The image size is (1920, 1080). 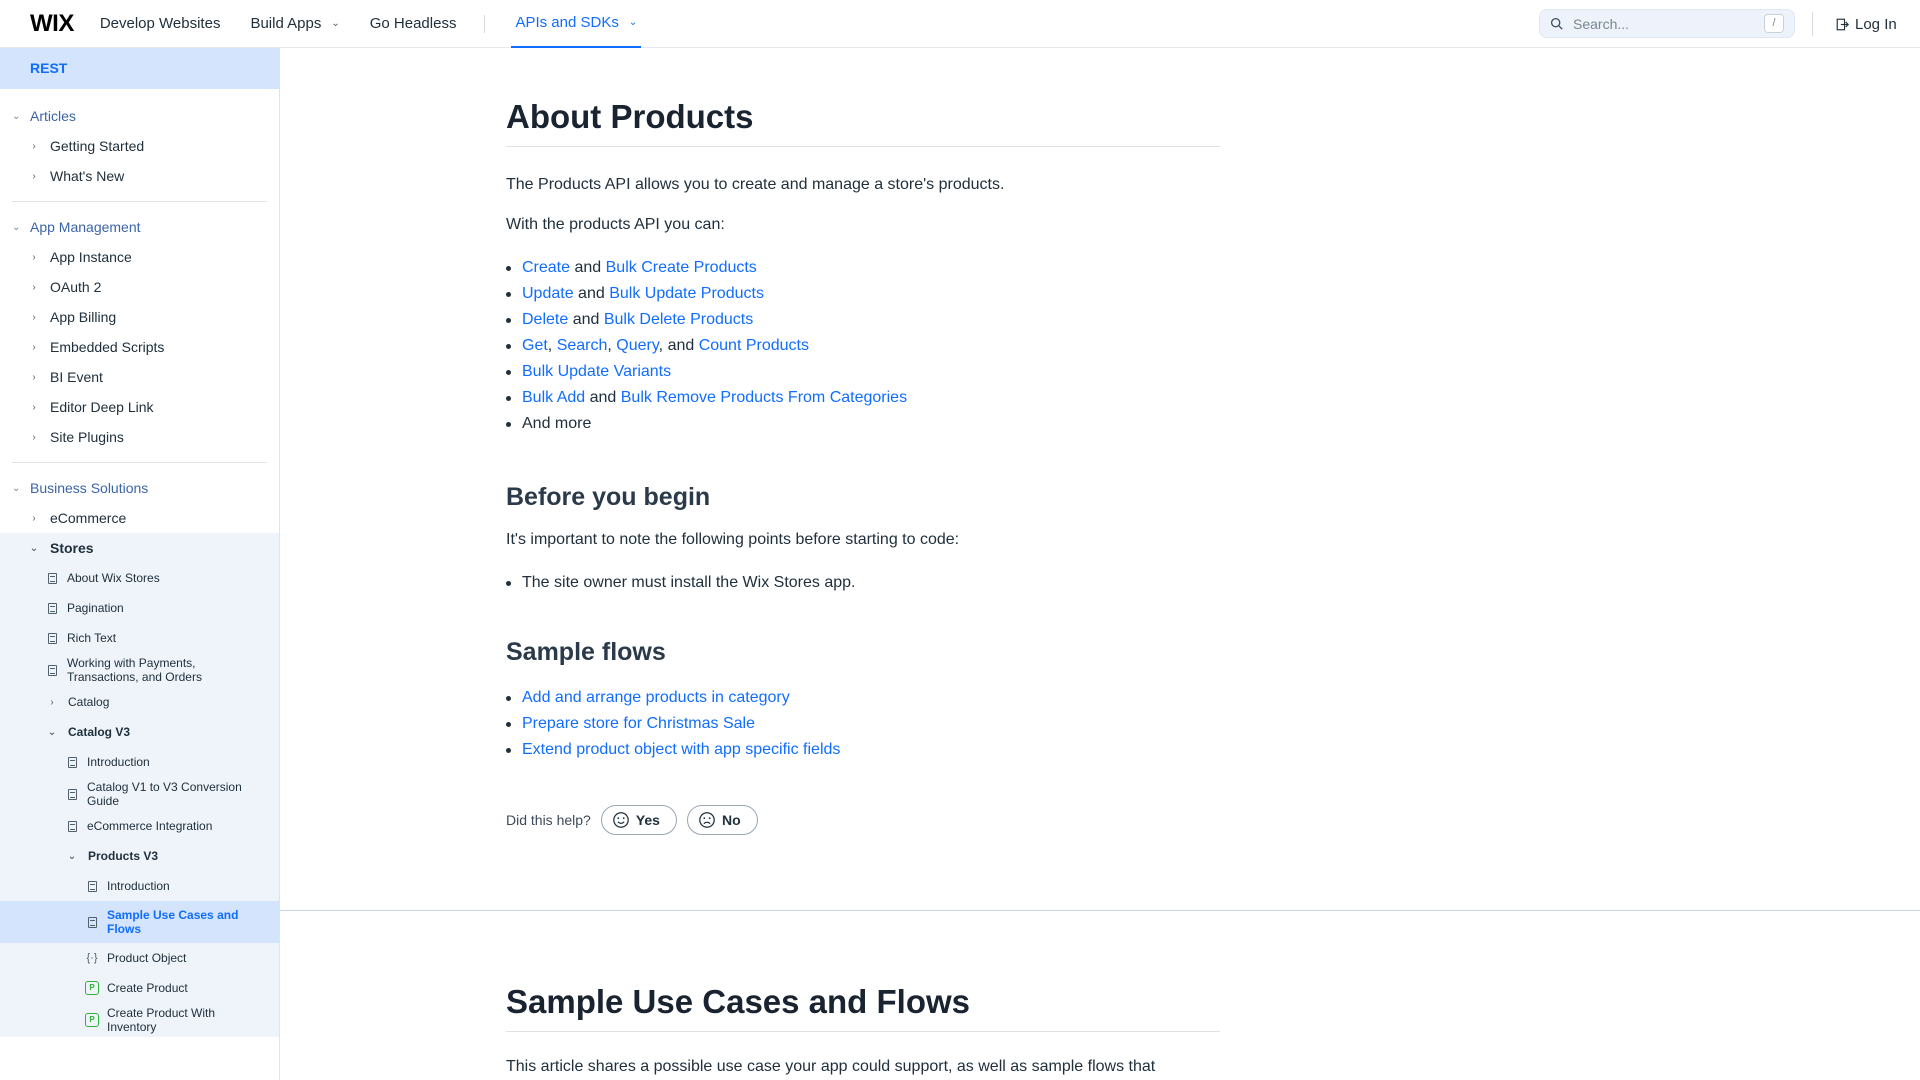 I want to click on sidebar-item-catalog-v3: ⌄ Catalog V3, so click(x=139, y=732).